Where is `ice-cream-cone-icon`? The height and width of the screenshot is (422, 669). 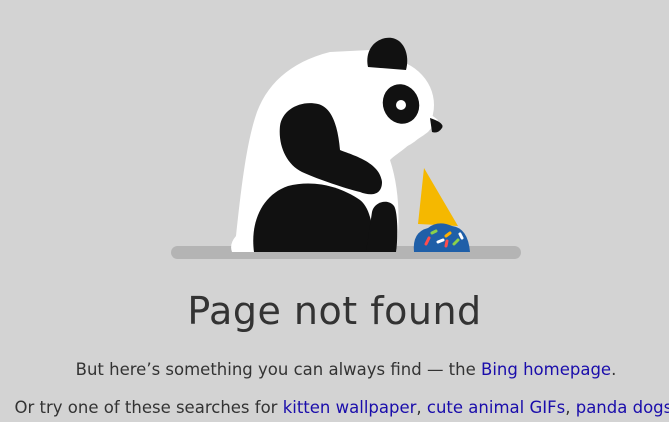
ice-cream-cone-icon is located at coordinates (438, 197).